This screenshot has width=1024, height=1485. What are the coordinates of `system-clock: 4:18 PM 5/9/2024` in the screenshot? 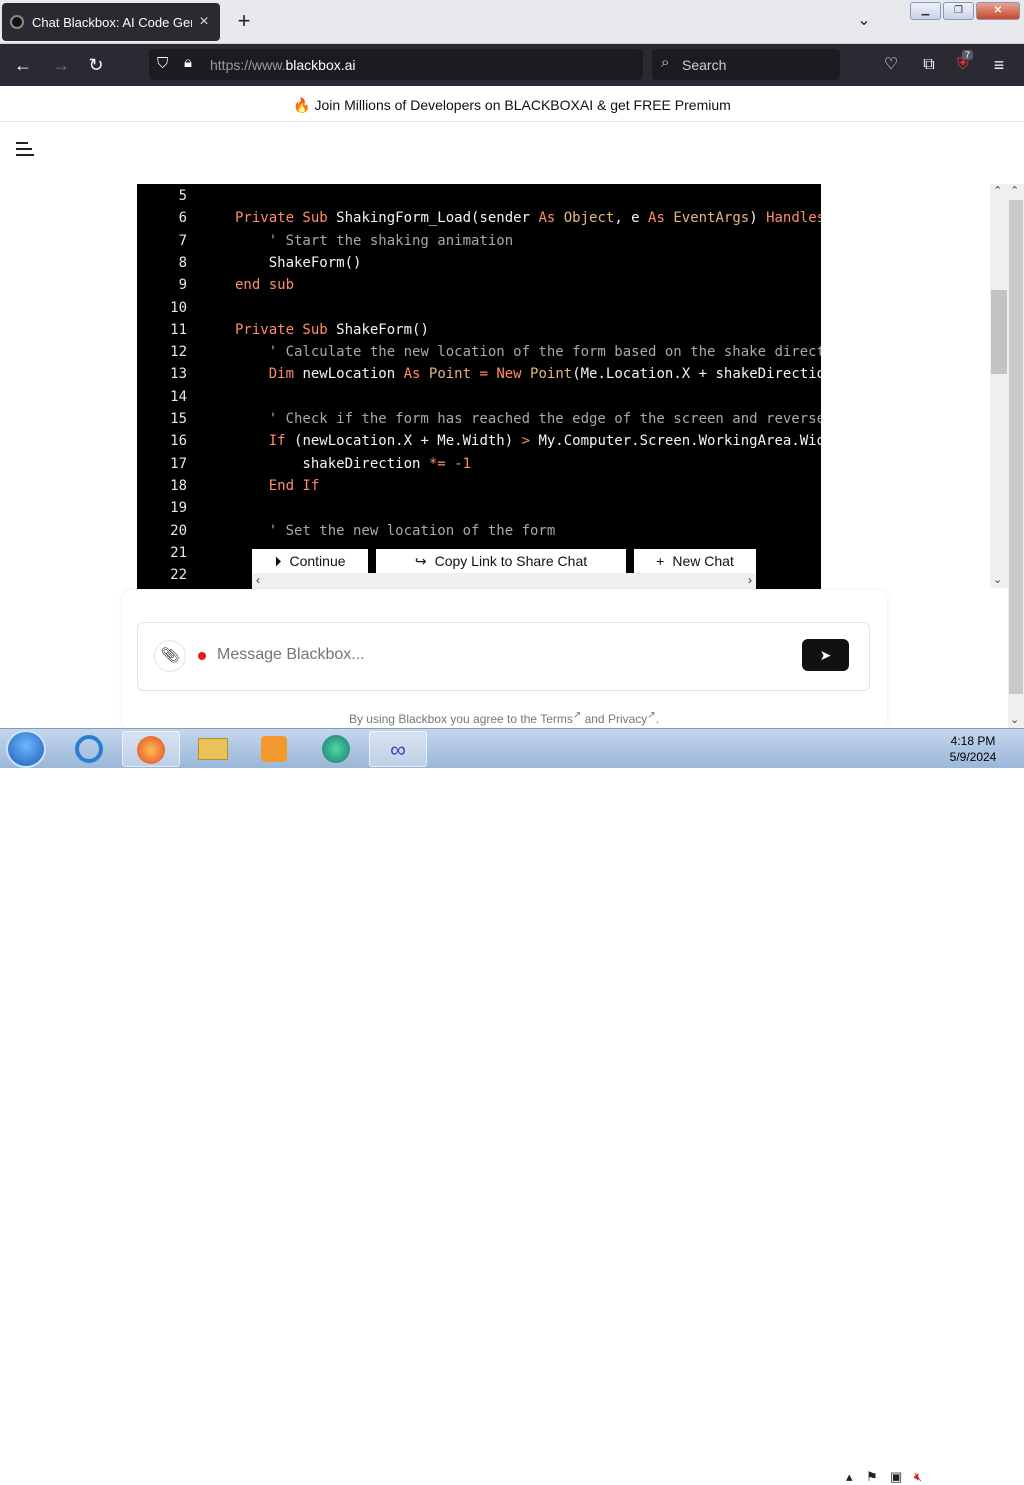 It's located at (973, 749).